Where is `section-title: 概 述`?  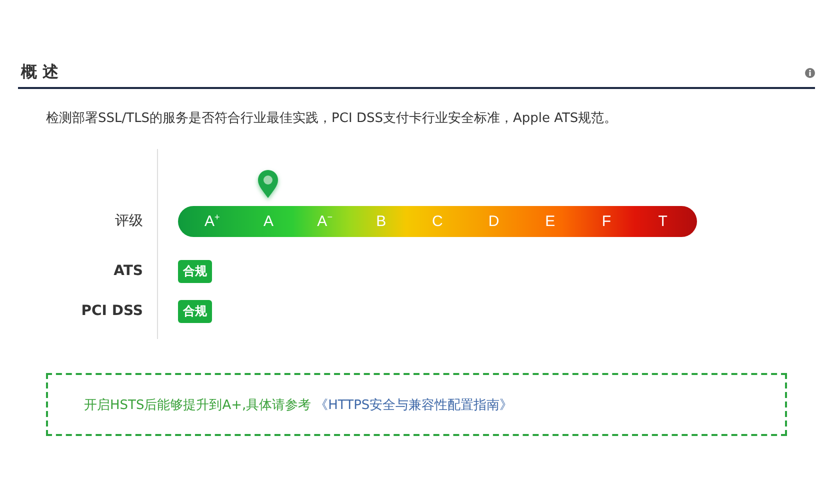 section-title: 概 述 is located at coordinates (40, 72).